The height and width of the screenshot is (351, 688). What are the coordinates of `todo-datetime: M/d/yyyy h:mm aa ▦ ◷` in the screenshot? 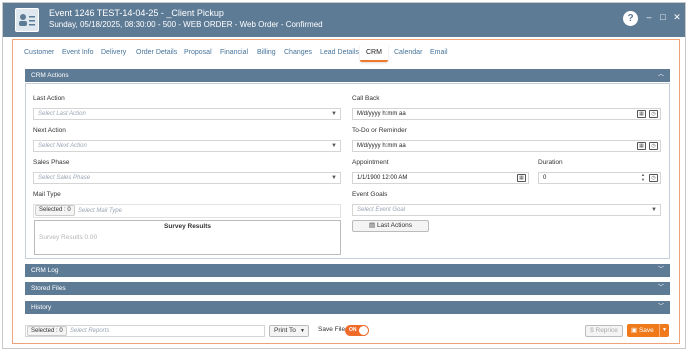 It's located at (506, 146).